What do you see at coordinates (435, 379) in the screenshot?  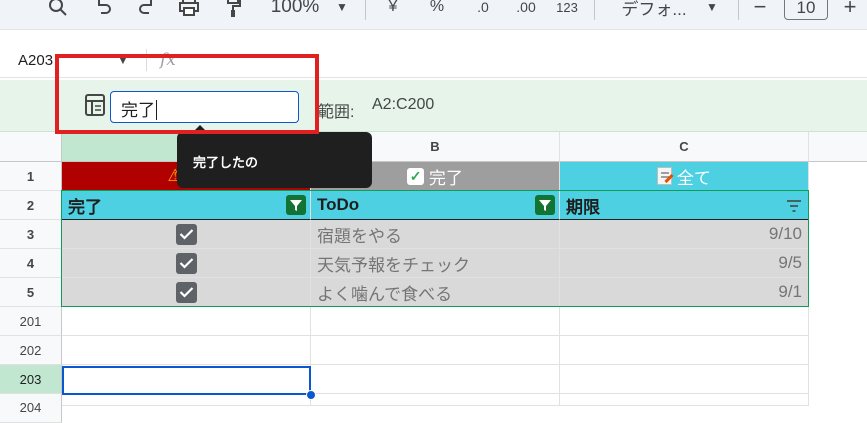 I see `cell-b203` at bounding box center [435, 379].